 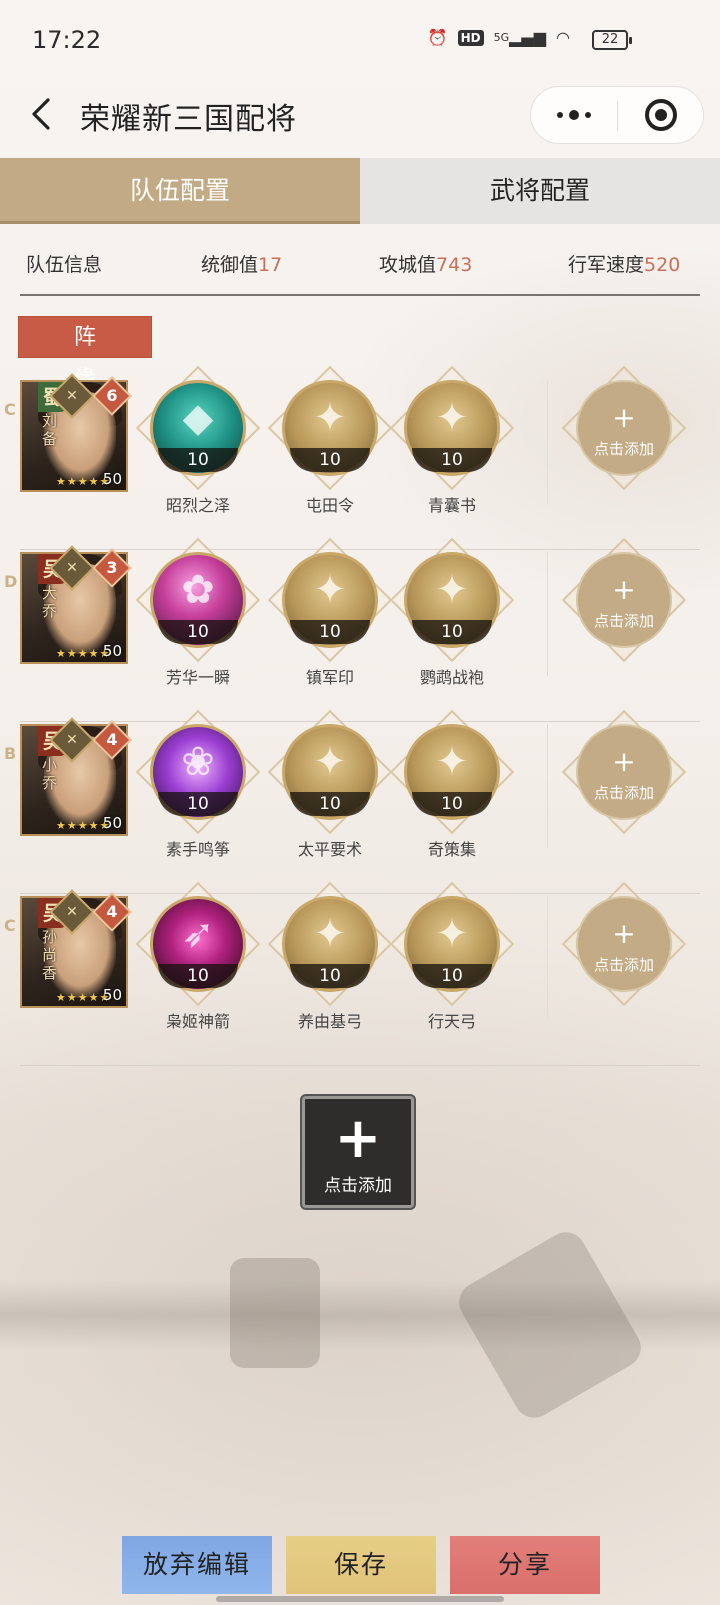 I want to click on share-button: 分享, so click(x=525, y=1565).